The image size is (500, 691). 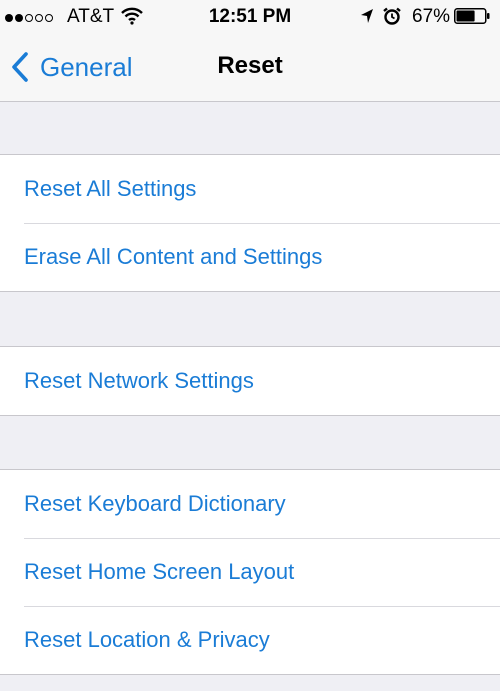 I want to click on reset-location-privacy-row: Reset Location & Privacy, so click(x=250, y=640).